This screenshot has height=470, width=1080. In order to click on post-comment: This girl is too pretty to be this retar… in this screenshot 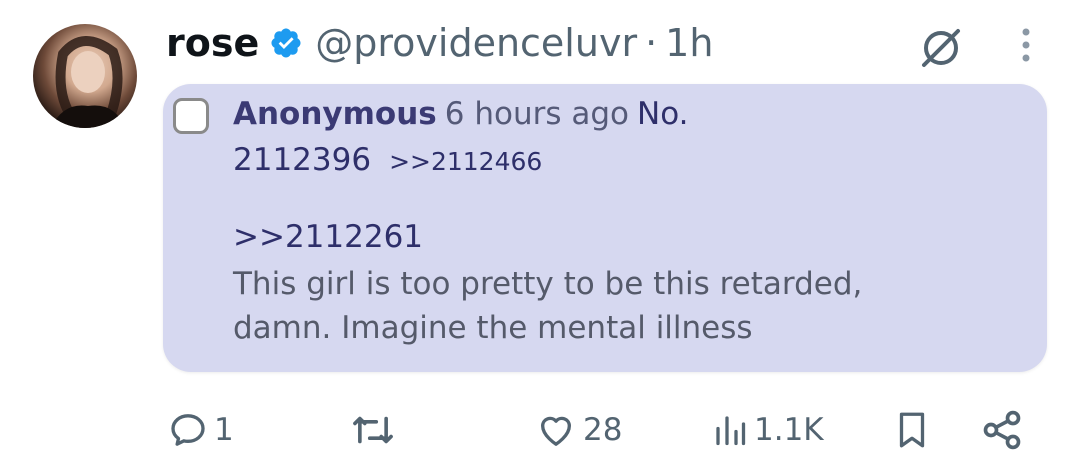, I will do `click(623, 306)`.